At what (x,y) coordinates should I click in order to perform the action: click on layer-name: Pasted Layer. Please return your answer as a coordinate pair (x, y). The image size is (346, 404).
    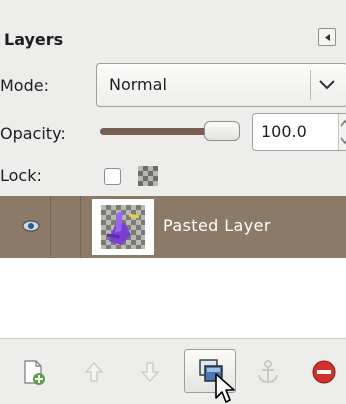
    Looking at the image, I should click on (217, 225).